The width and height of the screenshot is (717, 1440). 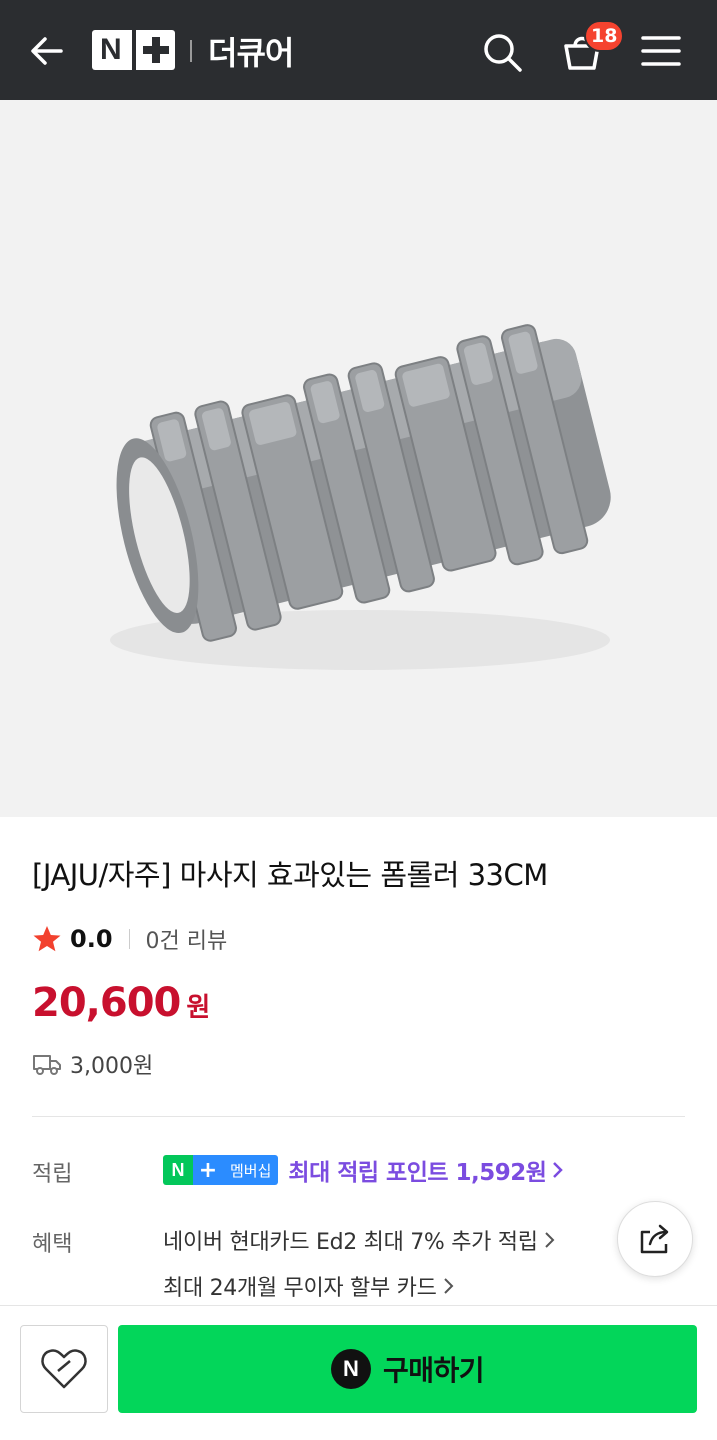 I want to click on naver-plus-membership-badge: N + 멤버십, so click(x=221, y=1170).